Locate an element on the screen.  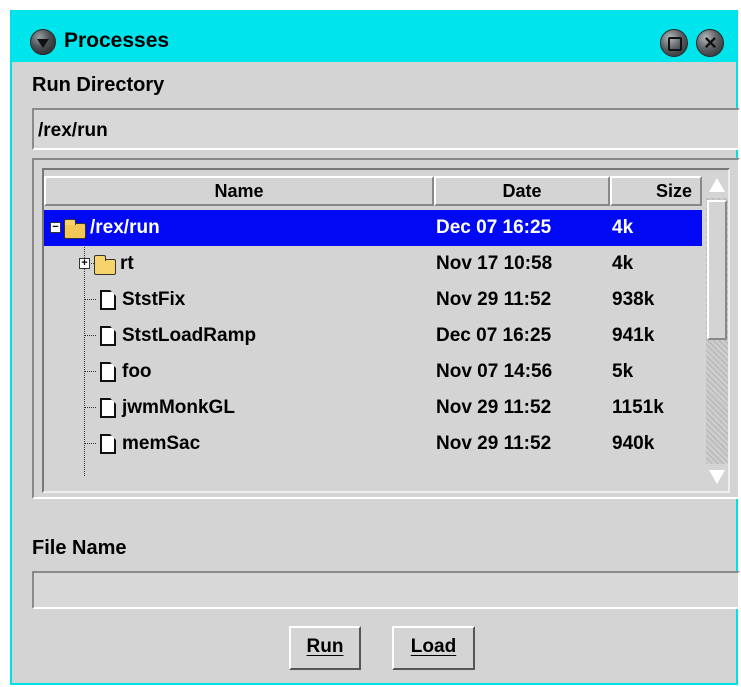
row-size: 5k is located at coordinates (623, 371).